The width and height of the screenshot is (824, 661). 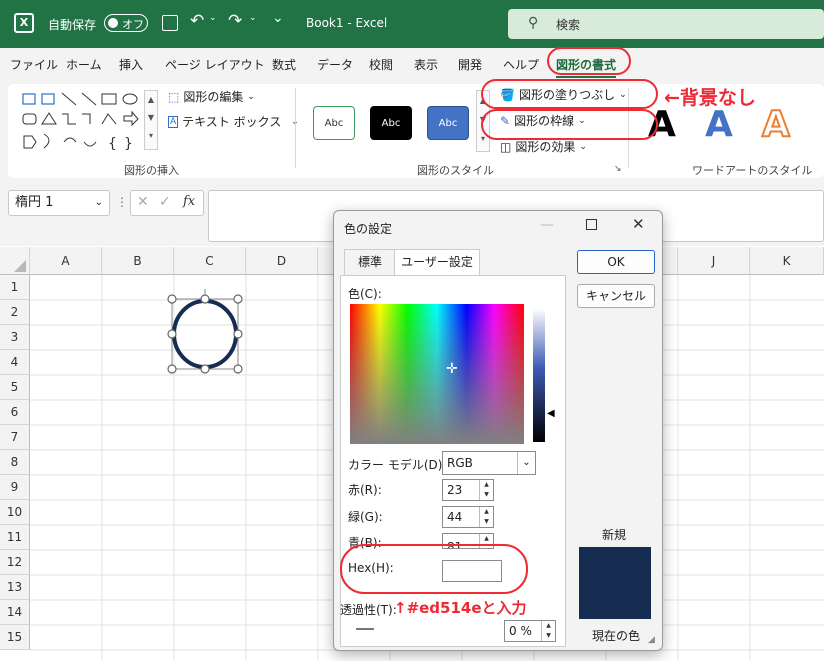 What do you see at coordinates (616, 296) in the screenshot?
I see `cancel-button: キャンセル` at bounding box center [616, 296].